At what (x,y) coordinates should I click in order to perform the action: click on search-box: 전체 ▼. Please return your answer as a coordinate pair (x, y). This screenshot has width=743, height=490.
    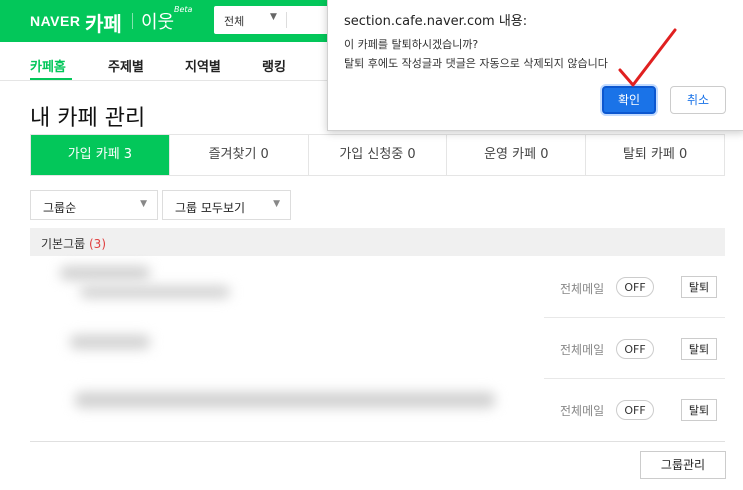
    Looking at the image, I should click on (274, 20).